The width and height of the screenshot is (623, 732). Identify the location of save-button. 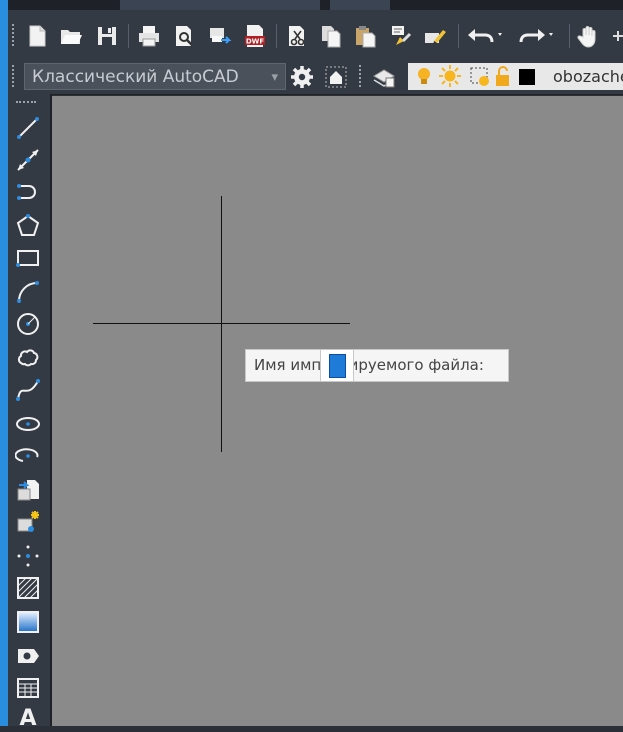
(107, 36).